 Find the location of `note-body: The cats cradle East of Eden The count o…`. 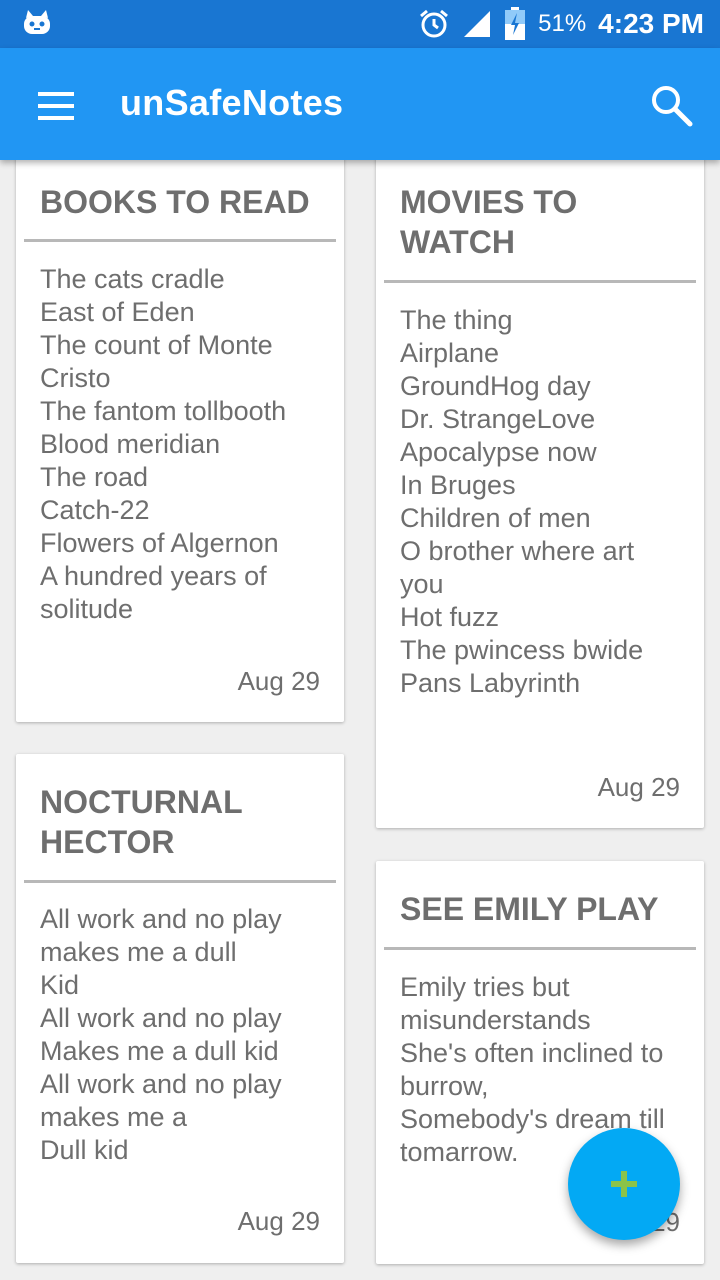

note-body: The cats cradle East of Eden The count o… is located at coordinates (183, 444).